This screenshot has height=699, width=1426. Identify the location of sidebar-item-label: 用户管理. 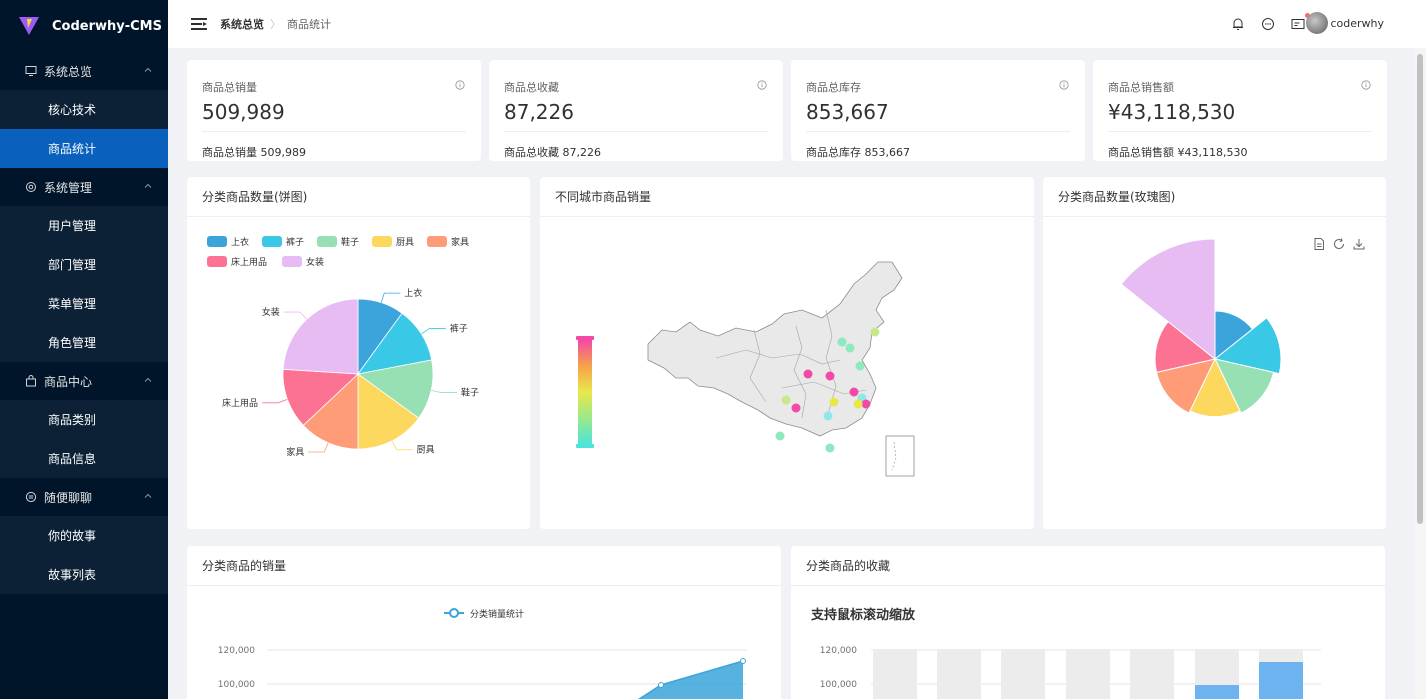
(72, 226).